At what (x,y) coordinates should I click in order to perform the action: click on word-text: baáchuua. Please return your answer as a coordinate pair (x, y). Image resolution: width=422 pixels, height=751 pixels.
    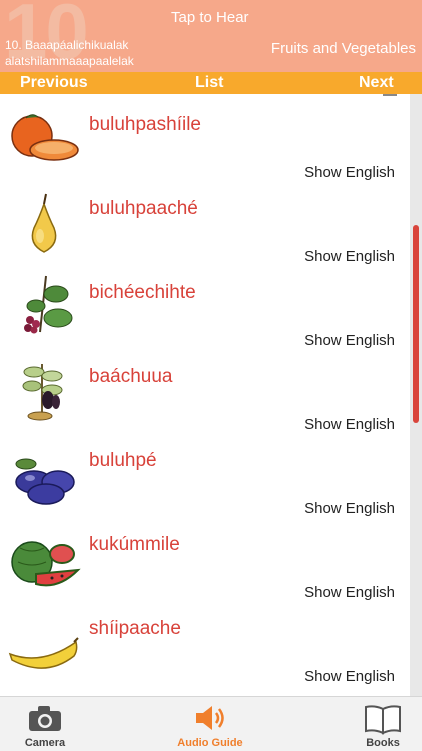
    Looking at the image, I should click on (130, 377).